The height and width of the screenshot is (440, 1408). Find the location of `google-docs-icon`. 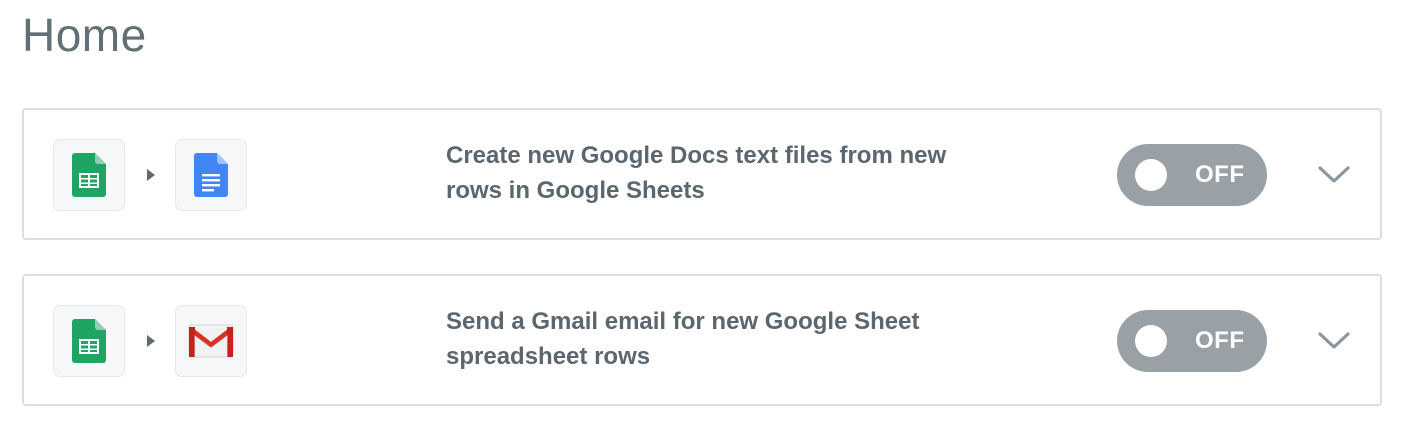

google-docs-icon is located at coordinates (211, 175).